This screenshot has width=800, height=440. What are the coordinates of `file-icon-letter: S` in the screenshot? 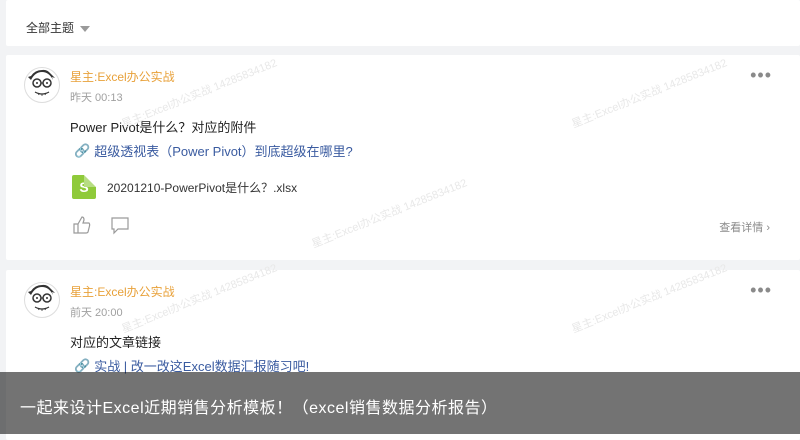 It's located at (84, 187).